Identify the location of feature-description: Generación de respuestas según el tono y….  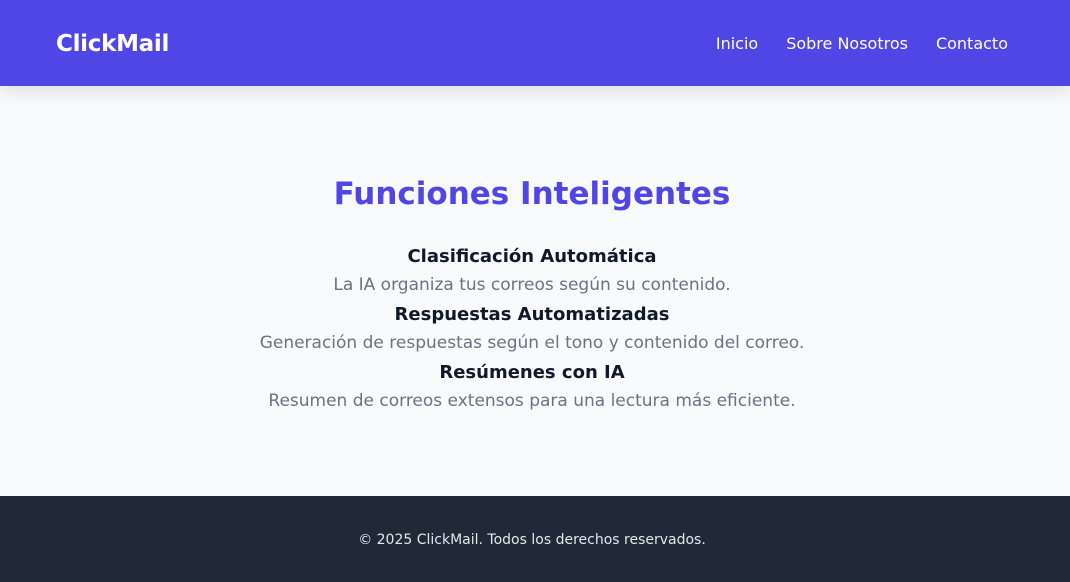
(532, 343).